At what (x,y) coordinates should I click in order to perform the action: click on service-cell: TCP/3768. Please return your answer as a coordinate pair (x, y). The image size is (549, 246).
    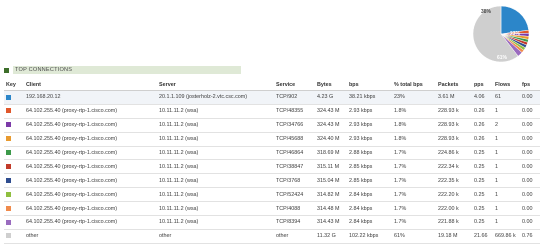
    Looking at the image, I should click on (294, 181).